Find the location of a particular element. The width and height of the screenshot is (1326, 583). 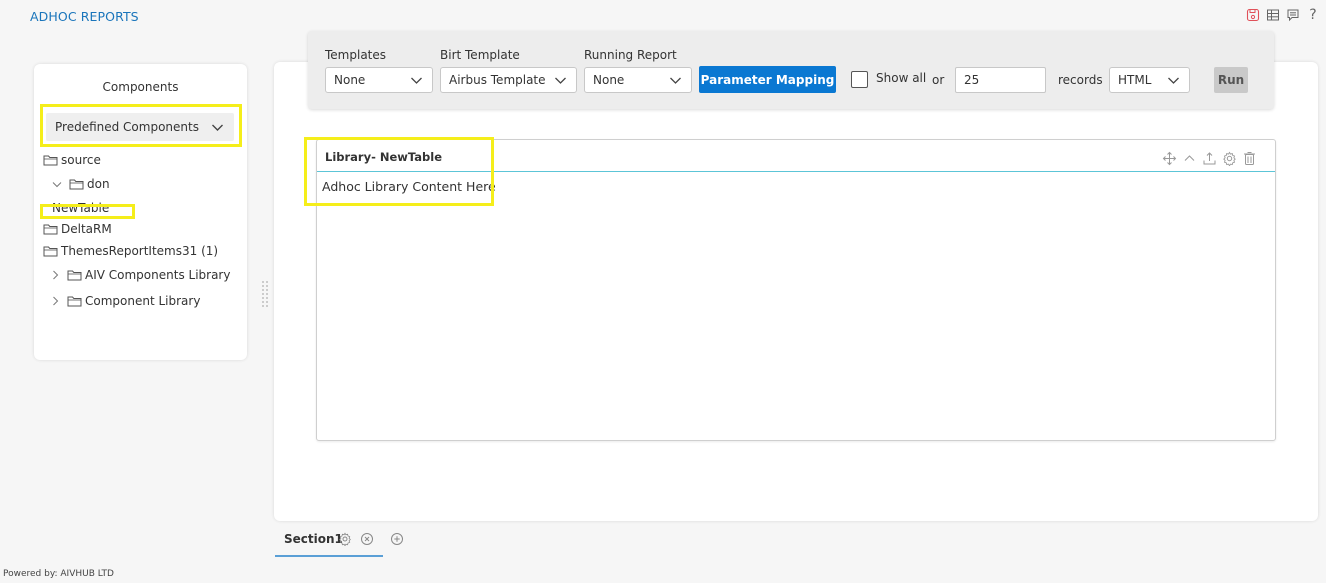

add-section-icon is located at coordinates (397, 539).